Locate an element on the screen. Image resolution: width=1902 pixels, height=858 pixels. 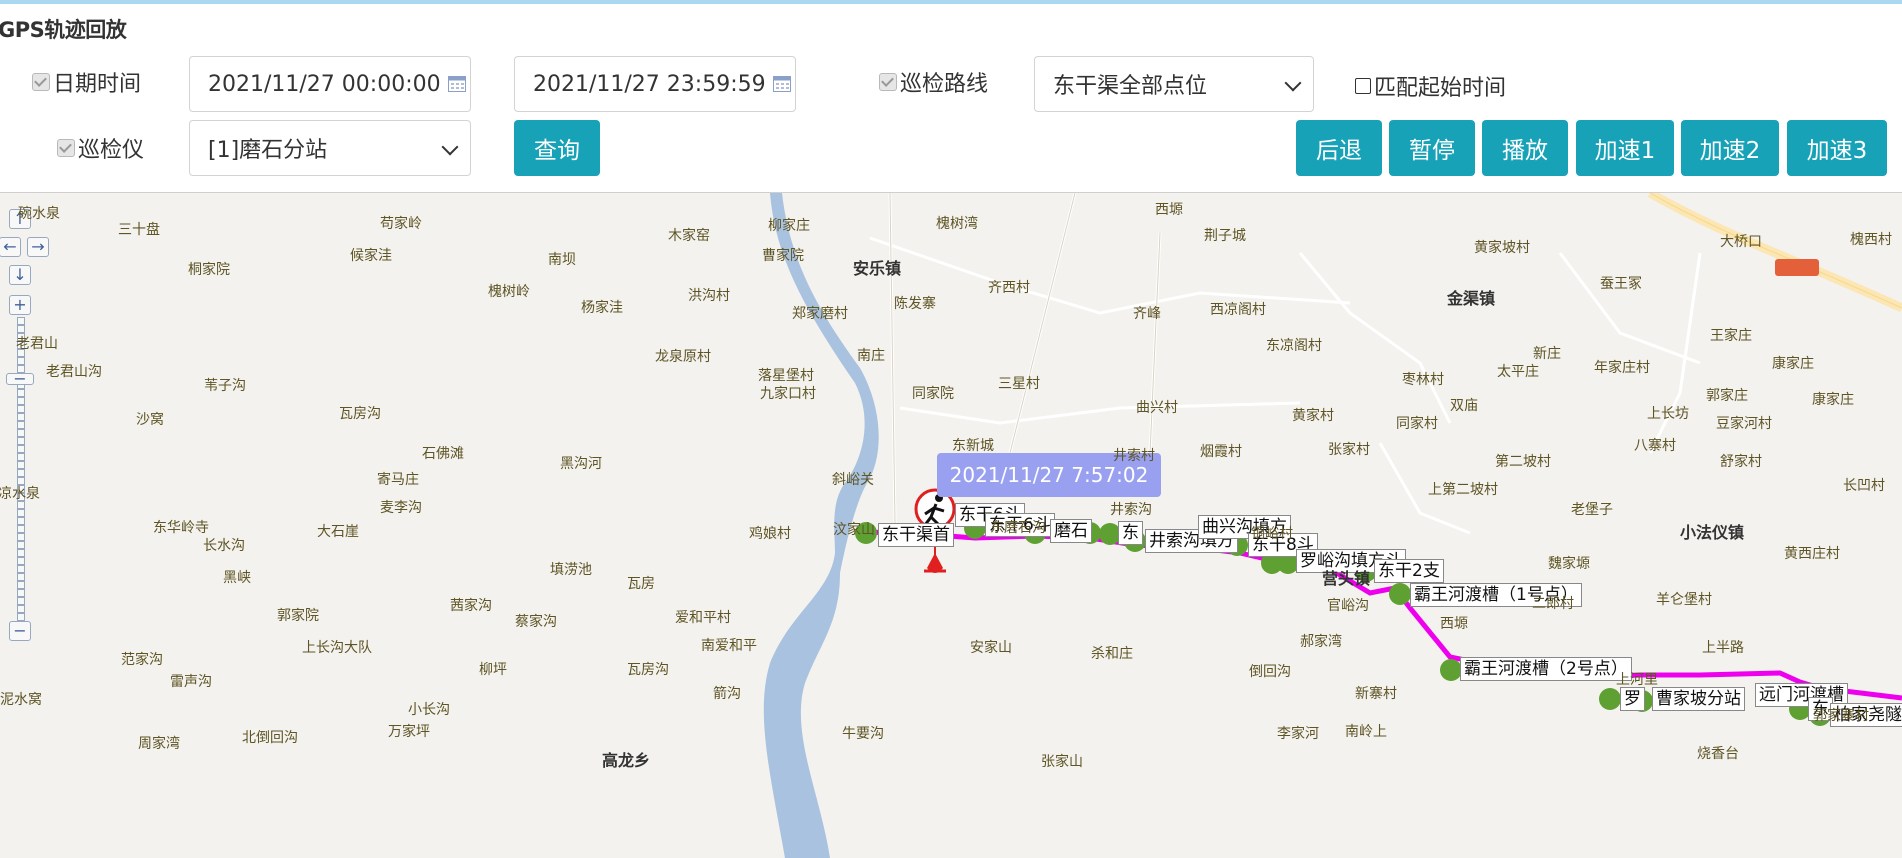
place-label: 羊仑堡村 is located at coordinates (1684, 600).